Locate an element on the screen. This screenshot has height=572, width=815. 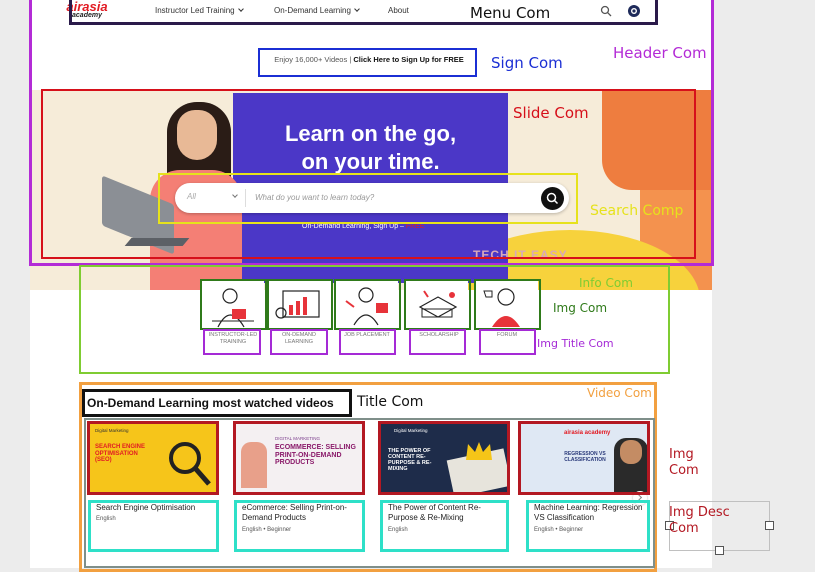
title-com-label: Title Com is located at coordinates (390, 402).